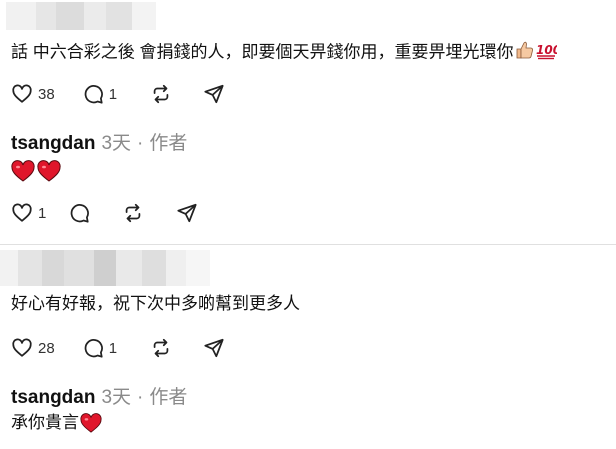  I want to click on comment-actions: 28 1, so click(118, 348).